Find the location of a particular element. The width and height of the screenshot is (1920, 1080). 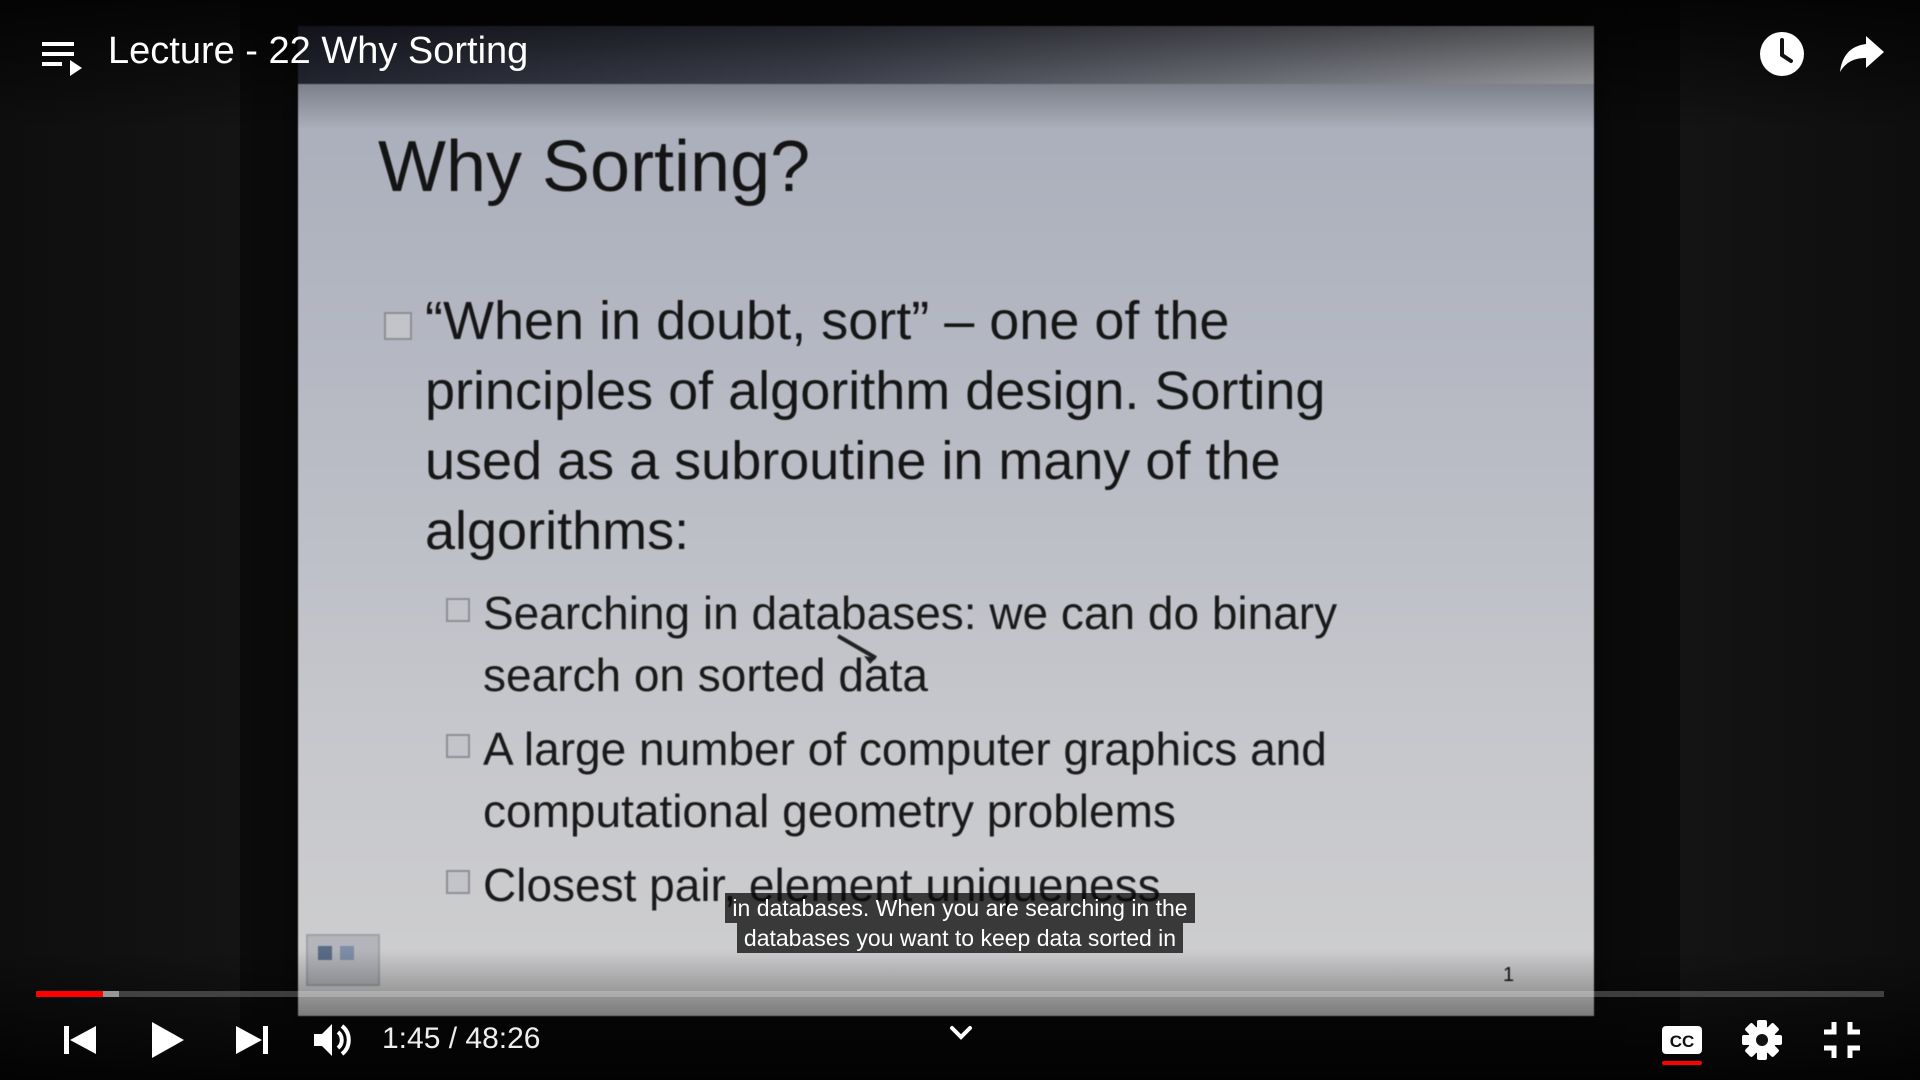

bullet-marker is located at coordinates (398, 326).